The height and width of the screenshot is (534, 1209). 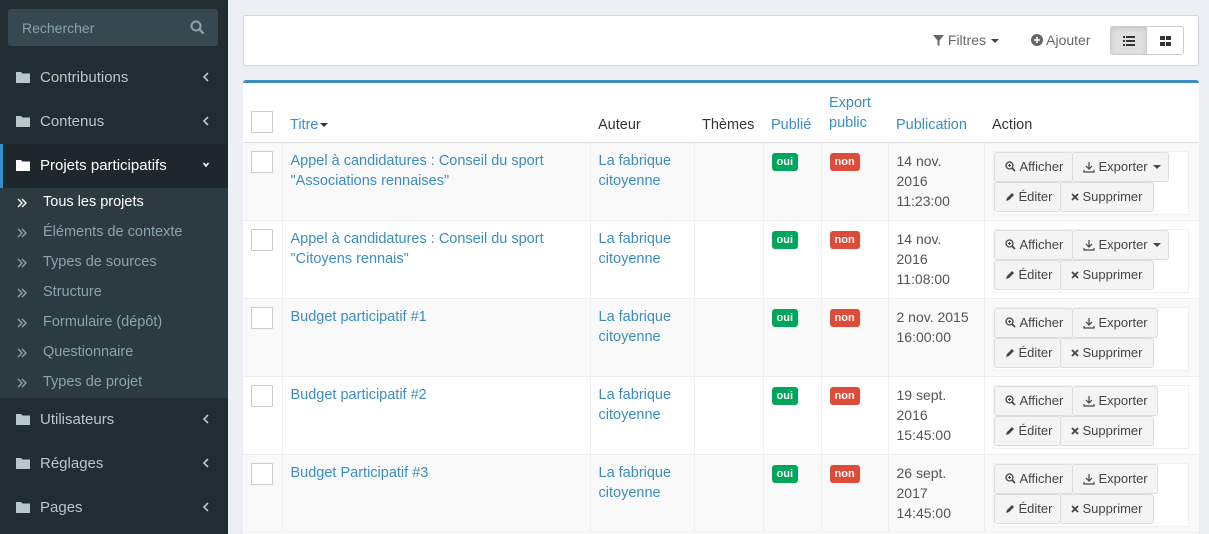 I want to click on sidebar-subitem-structure: Structure, so click(x=114, y=293).